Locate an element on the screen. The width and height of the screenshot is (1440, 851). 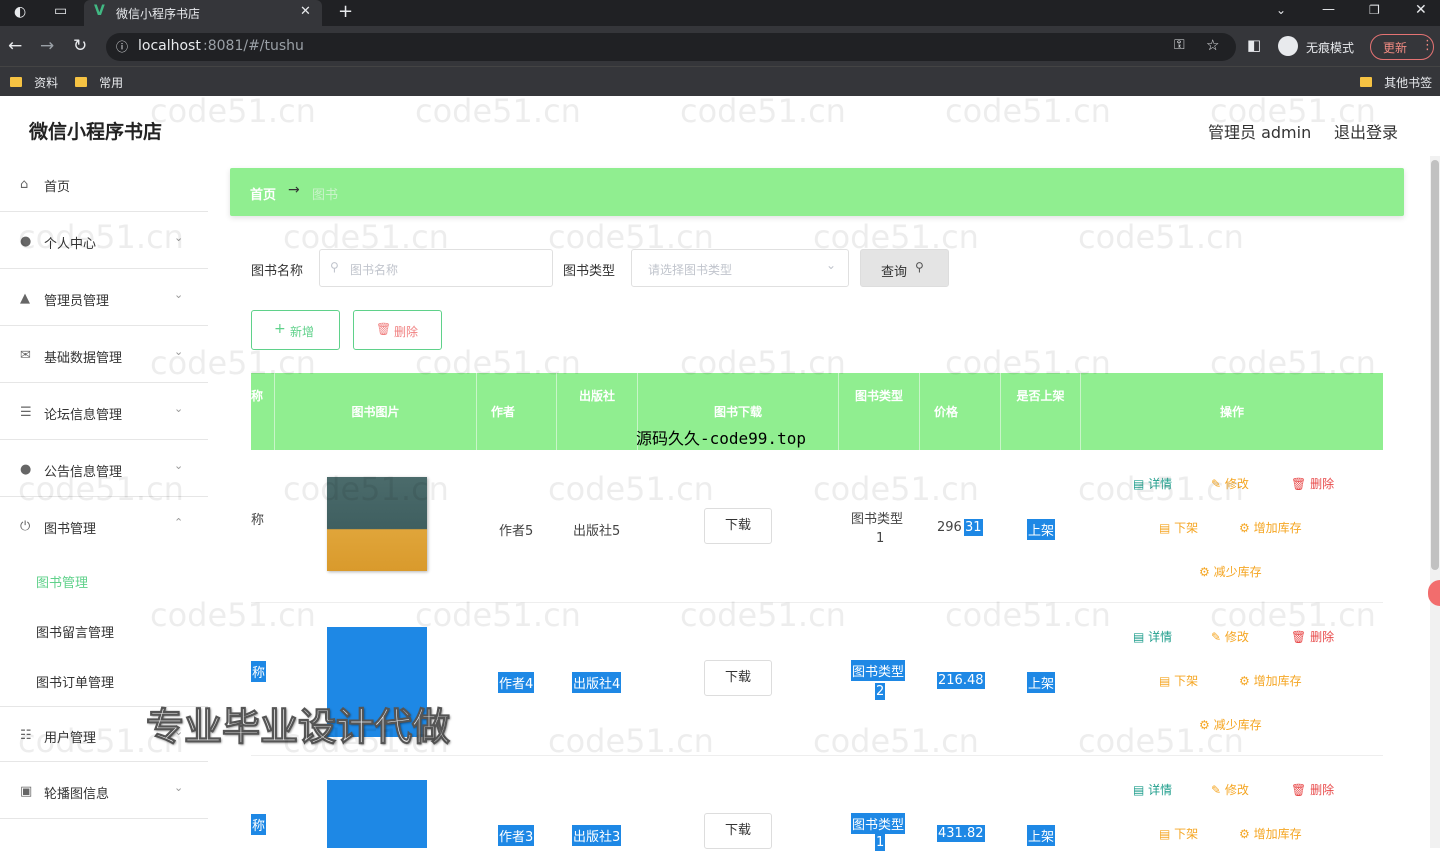
window-close-icon: ✕ is located at coordinates (1421, 10).